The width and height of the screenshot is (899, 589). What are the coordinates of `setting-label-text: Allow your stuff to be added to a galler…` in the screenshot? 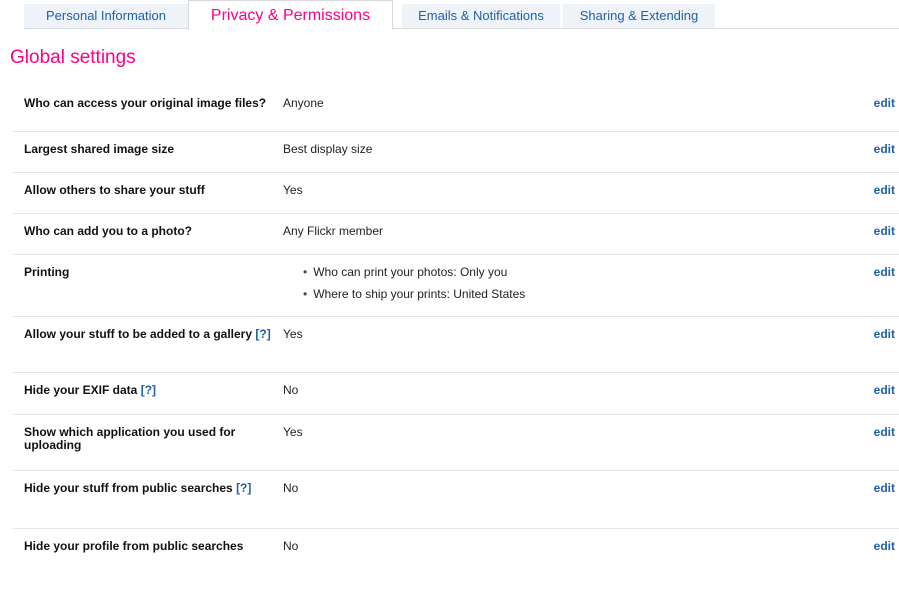 It's located at (138, 334).